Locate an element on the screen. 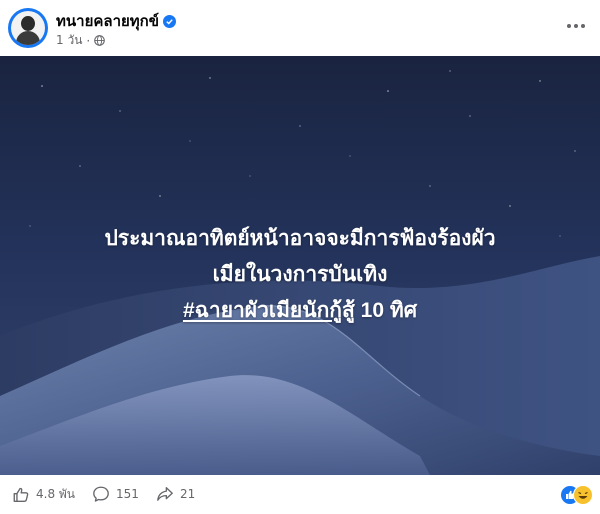  comment-button: 151 is located at coordinates (115, 494).